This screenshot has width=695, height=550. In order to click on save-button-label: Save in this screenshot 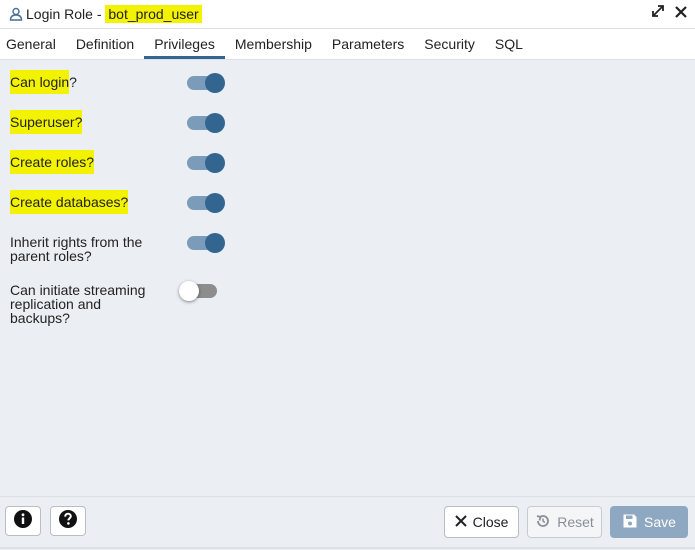, I will do `click(660, 522)`.